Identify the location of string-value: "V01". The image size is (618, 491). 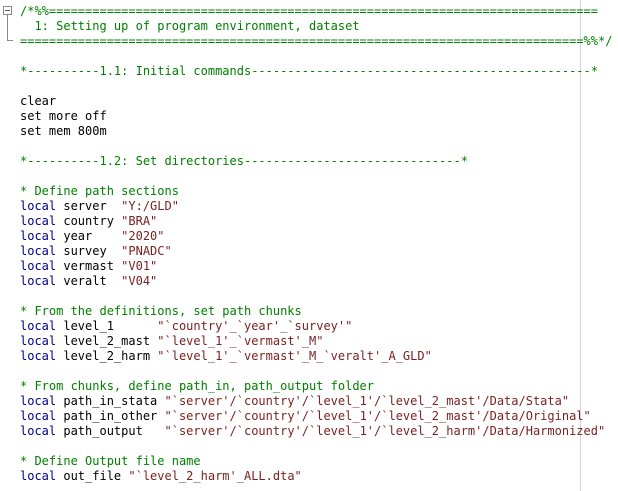
(139, 266).